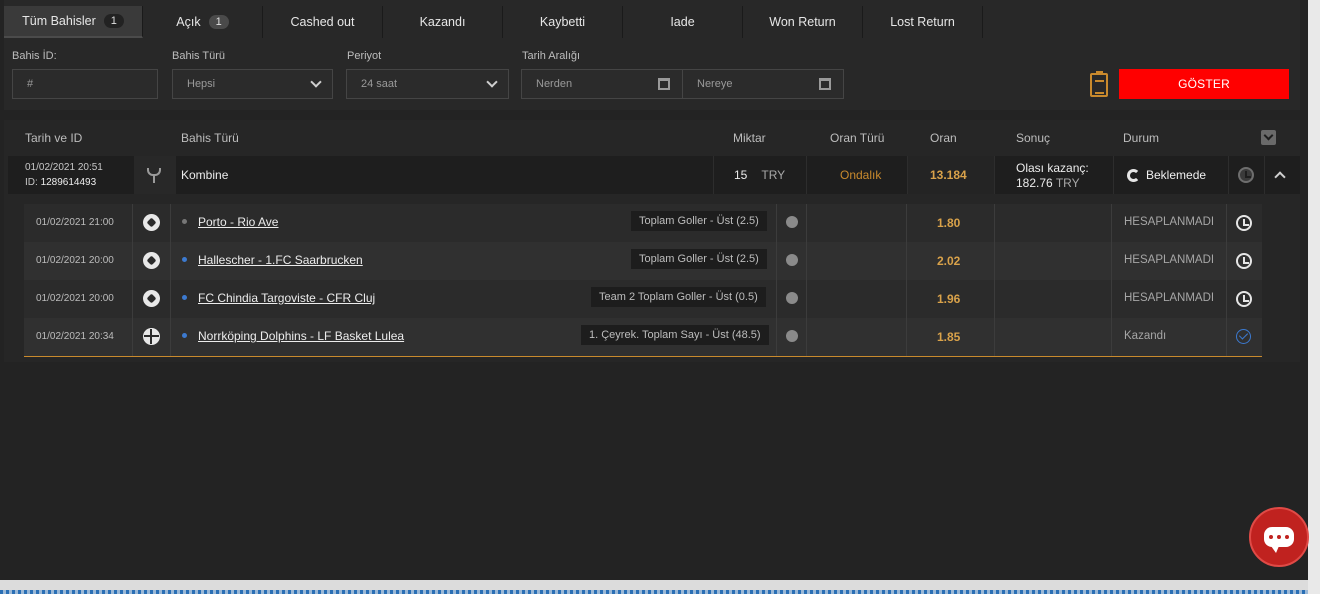 The height and width of the screenshot is (594, 1320). I want to click on leg-datetime: 01/02/2021 20:00, so click(75, 298).